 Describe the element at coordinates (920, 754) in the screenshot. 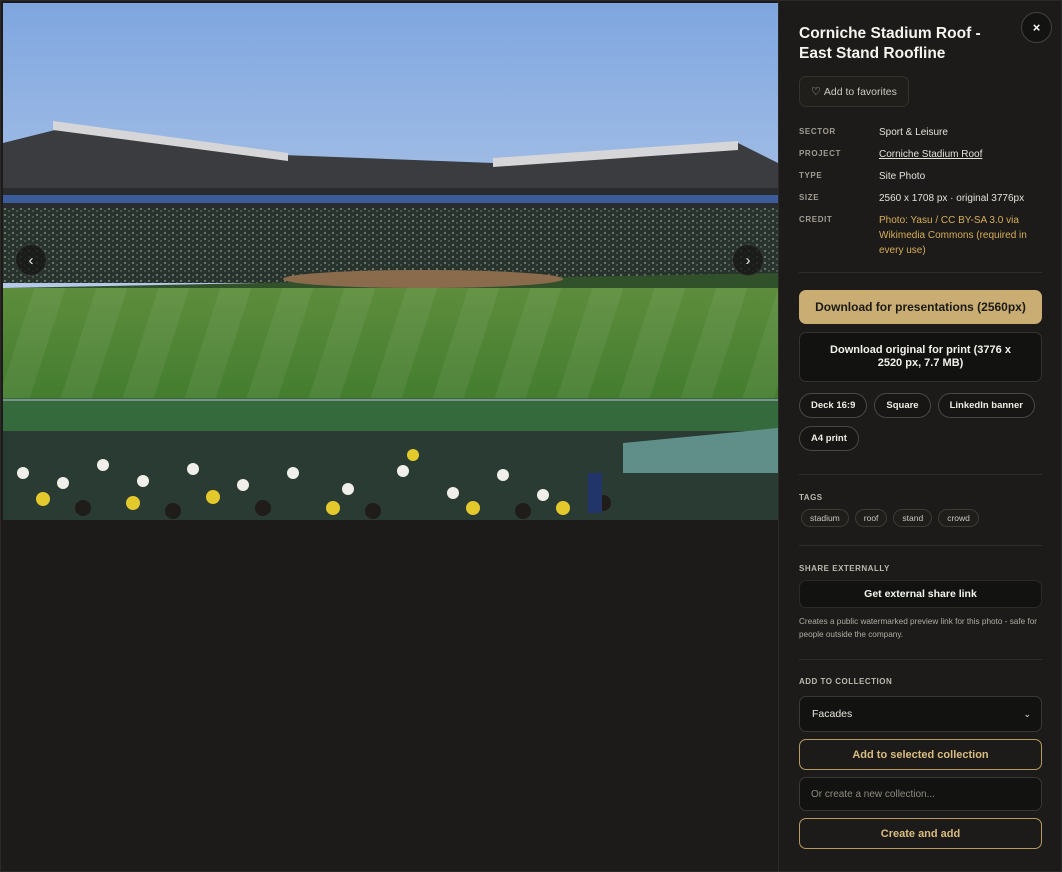

I see `add-to-selected-collection-button: Add to selected collection` at that location.